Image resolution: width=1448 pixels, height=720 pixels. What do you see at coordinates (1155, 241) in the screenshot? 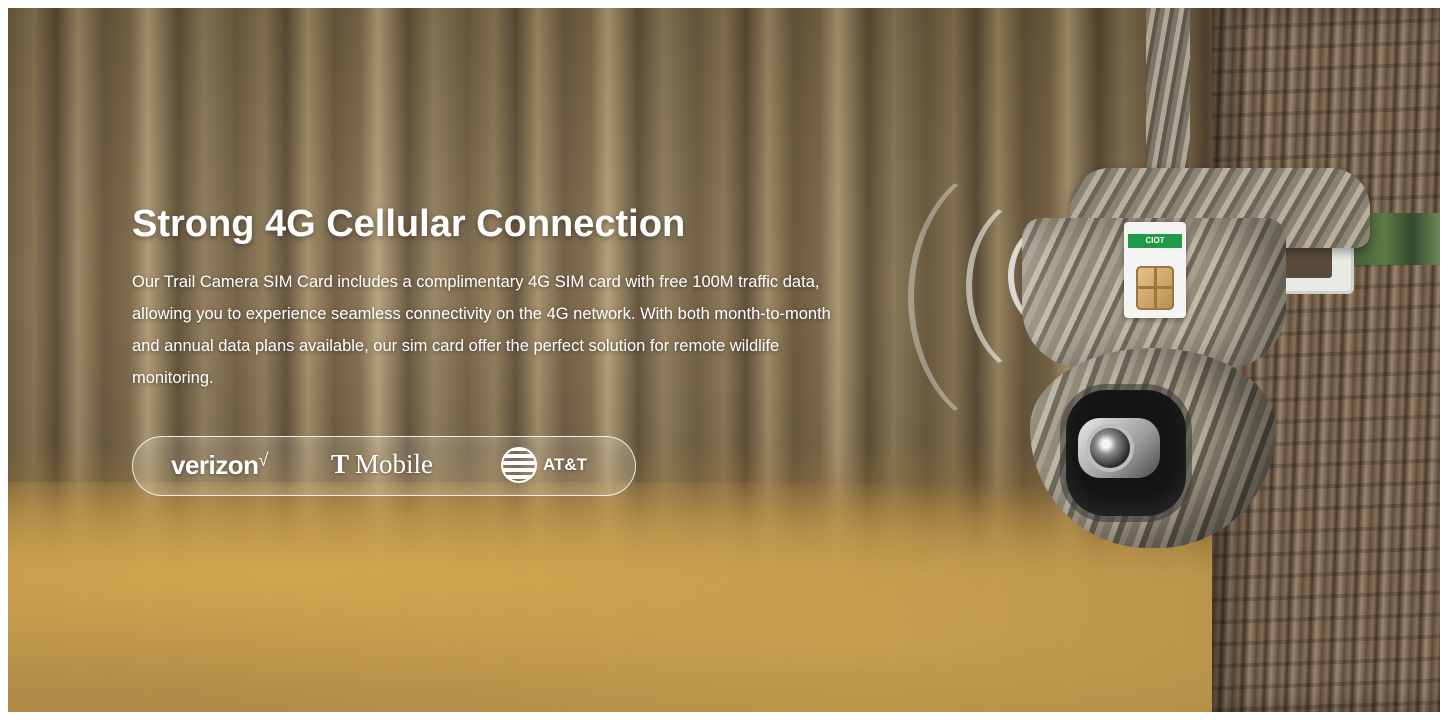
I see `sim-card-logo: CIOT` at bounding box center [1155, 241].